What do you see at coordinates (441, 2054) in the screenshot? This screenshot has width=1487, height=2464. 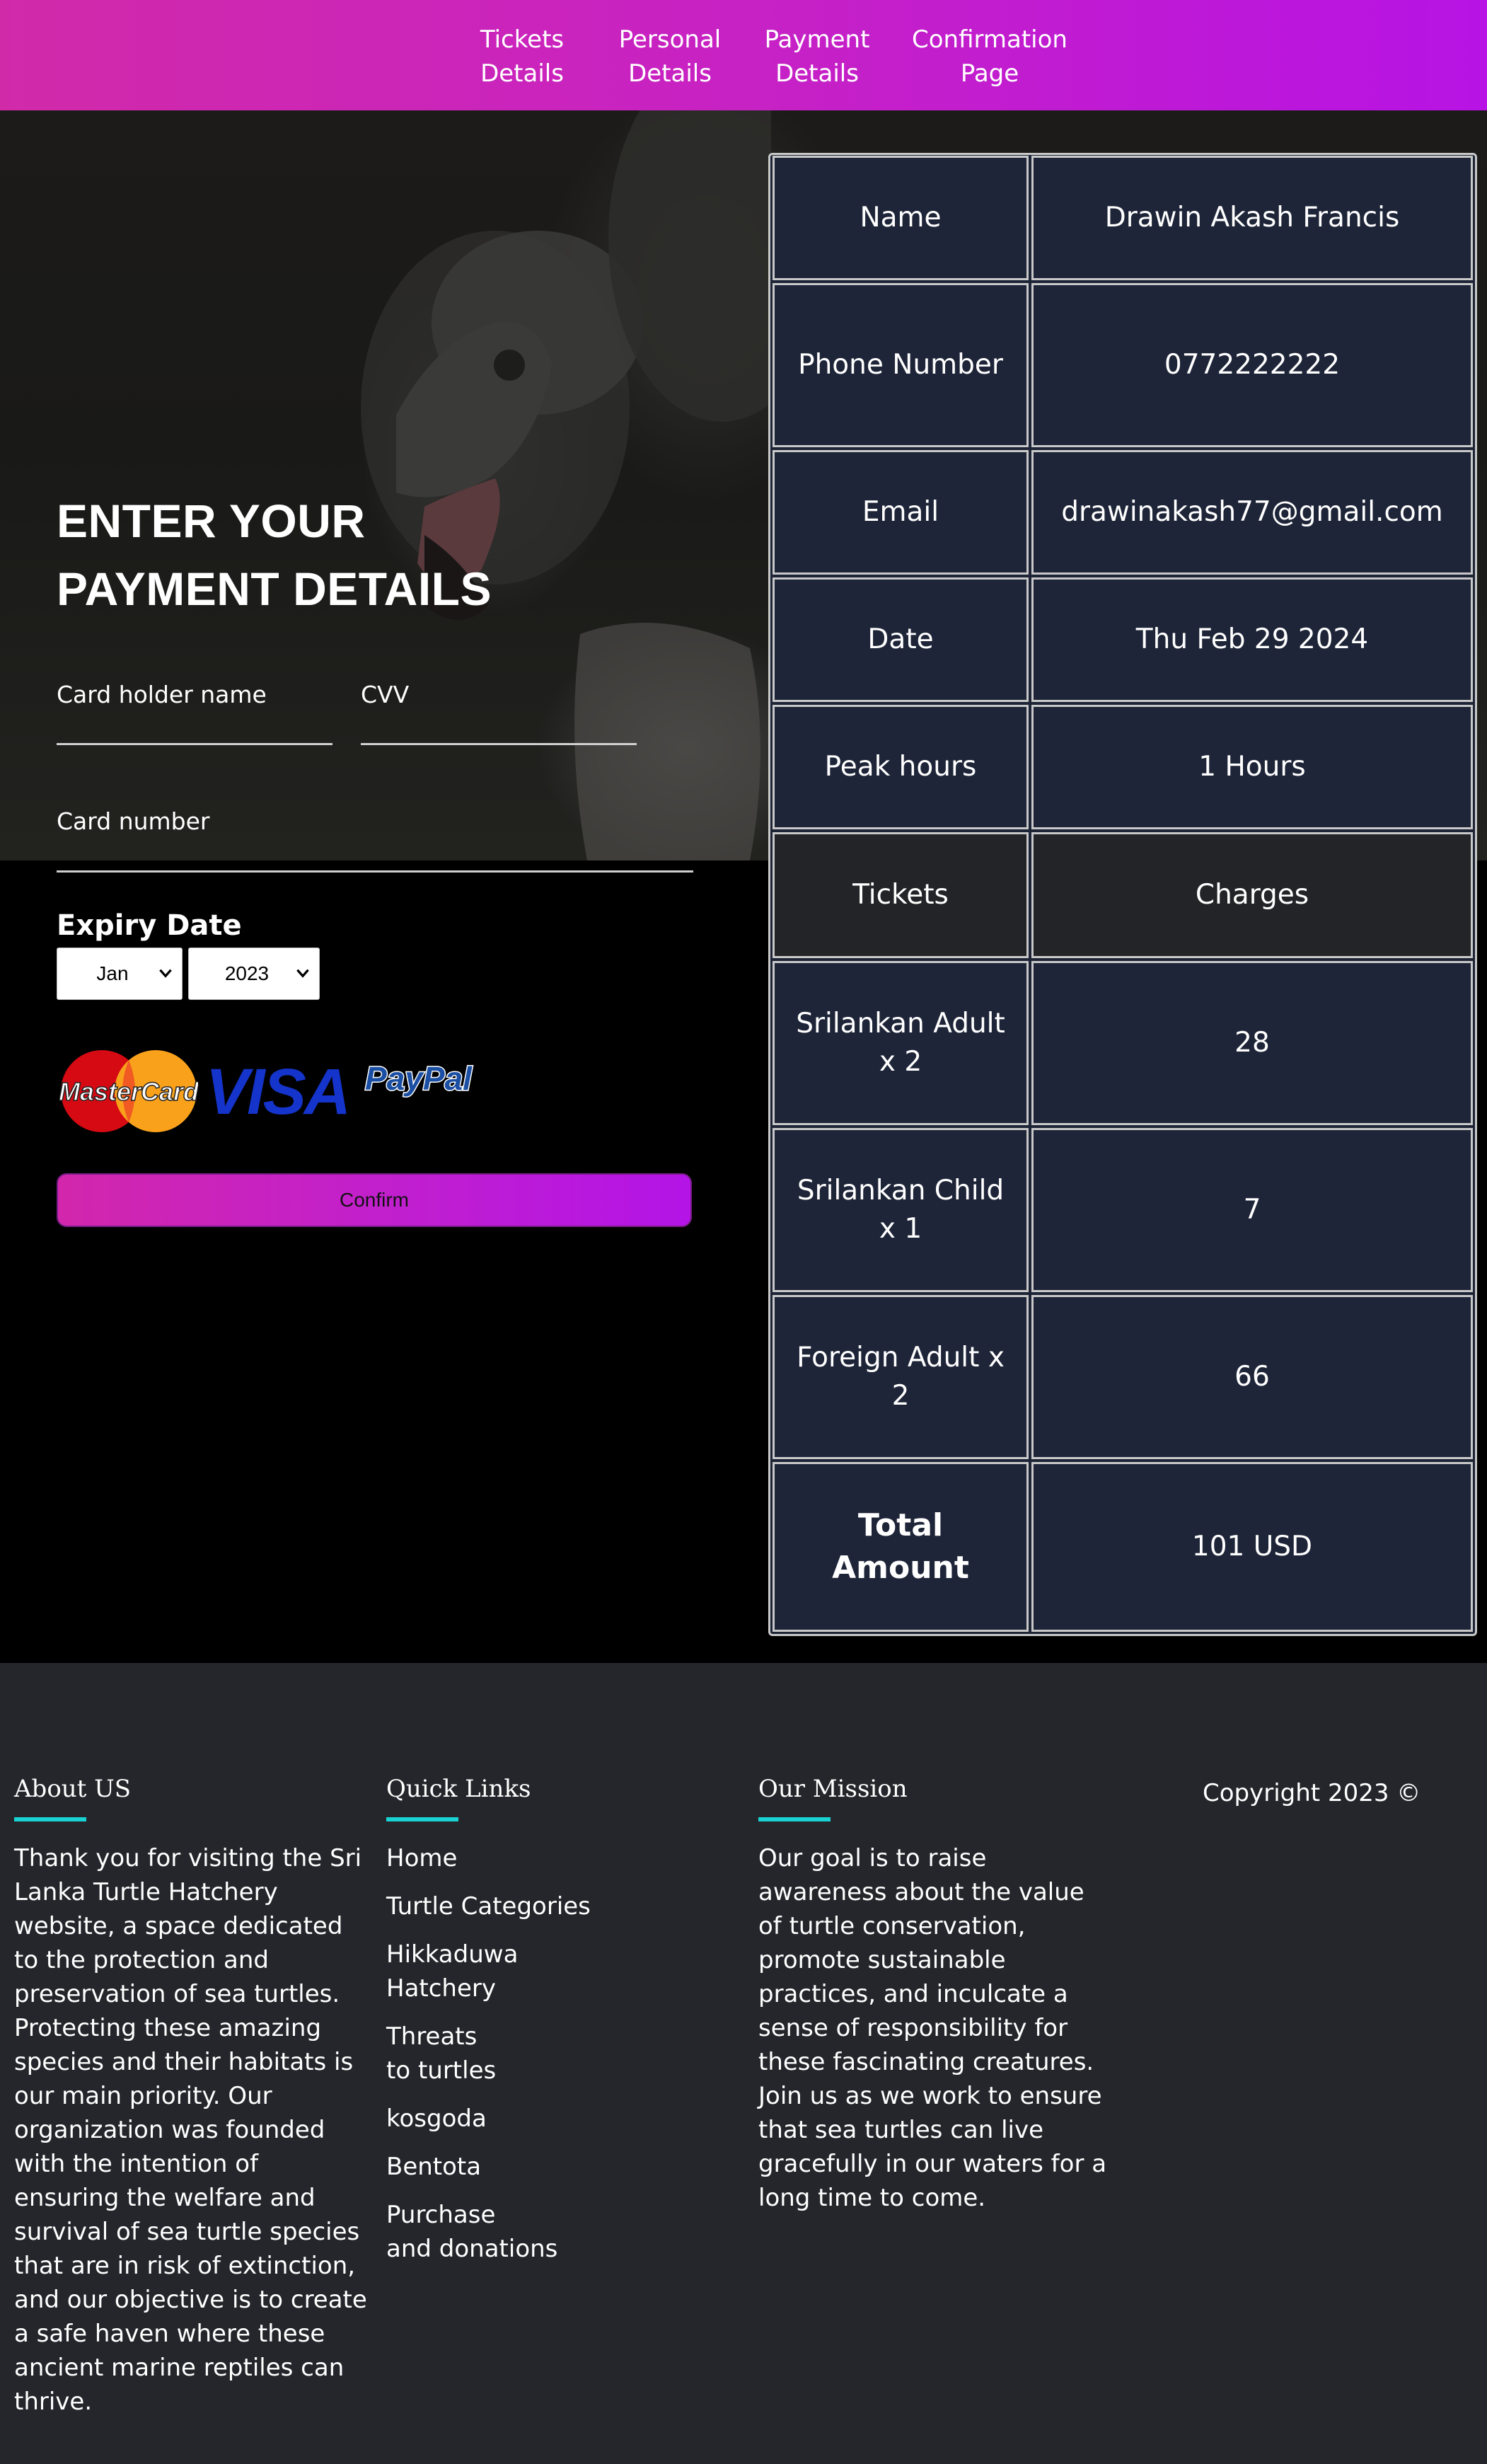 I see `footer-link-threats-to-turtles: Threats to turtles` at bounding box center [441, 2054].